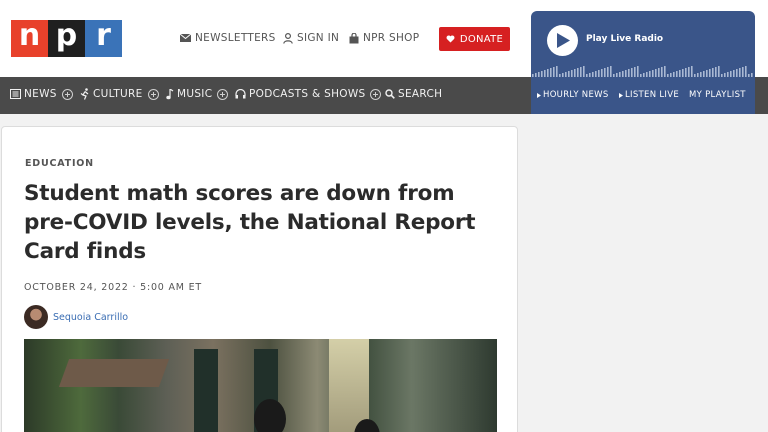 The height and width of the screenshot is (432, 768). I want to click on byline: Sequoia Carrillo, so click(76, 317).